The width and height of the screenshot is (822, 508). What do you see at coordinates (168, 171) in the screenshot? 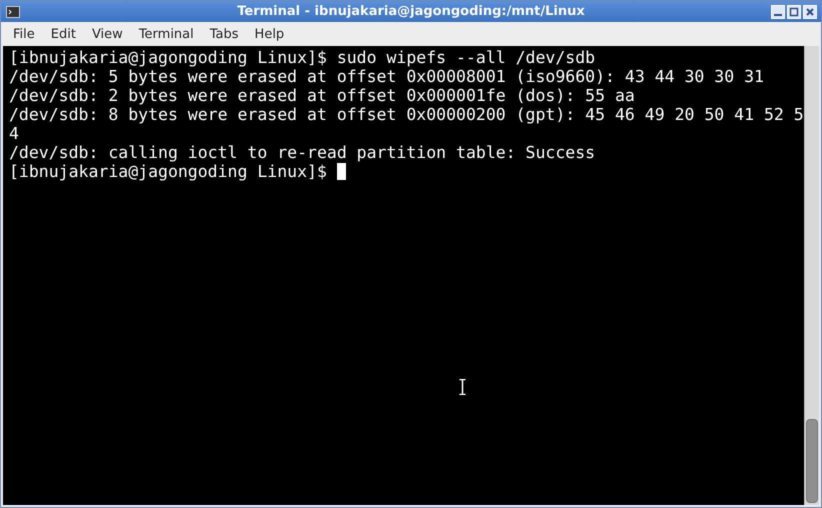
I see `prompt-line: [ibnujakaria@jagongoding Linux]$` at bounding box center [168, 171].